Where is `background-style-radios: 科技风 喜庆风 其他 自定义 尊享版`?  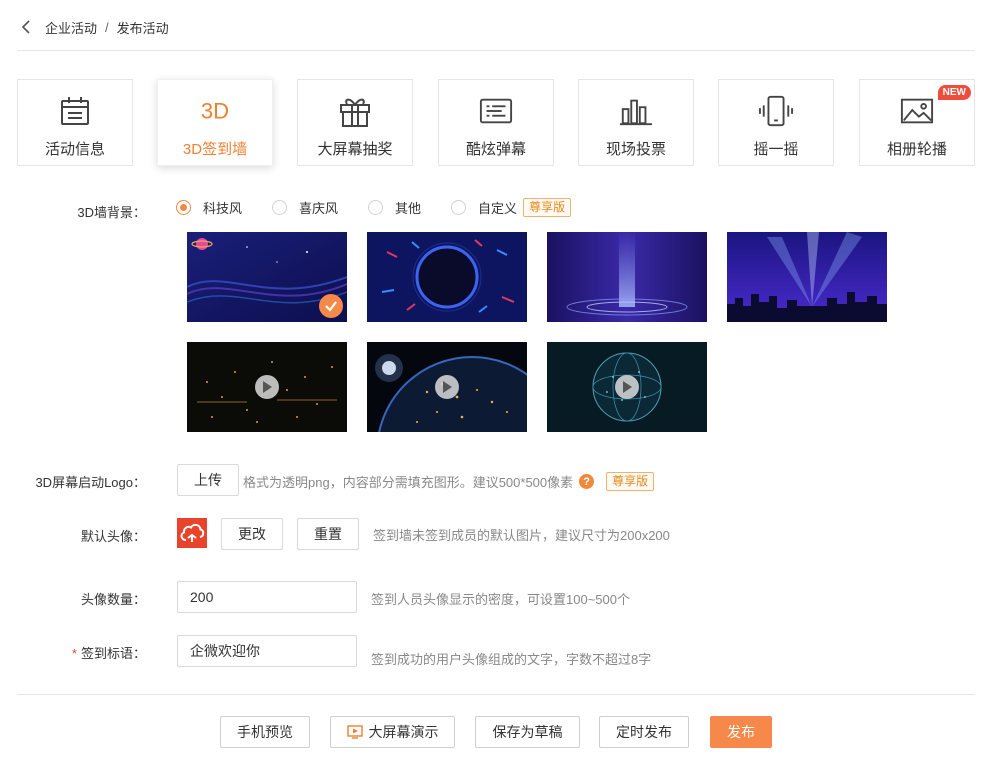 background-style-radios: 科技风 喜庆风 其他 自定义 尊享版 is located at coordinates (374, 207).